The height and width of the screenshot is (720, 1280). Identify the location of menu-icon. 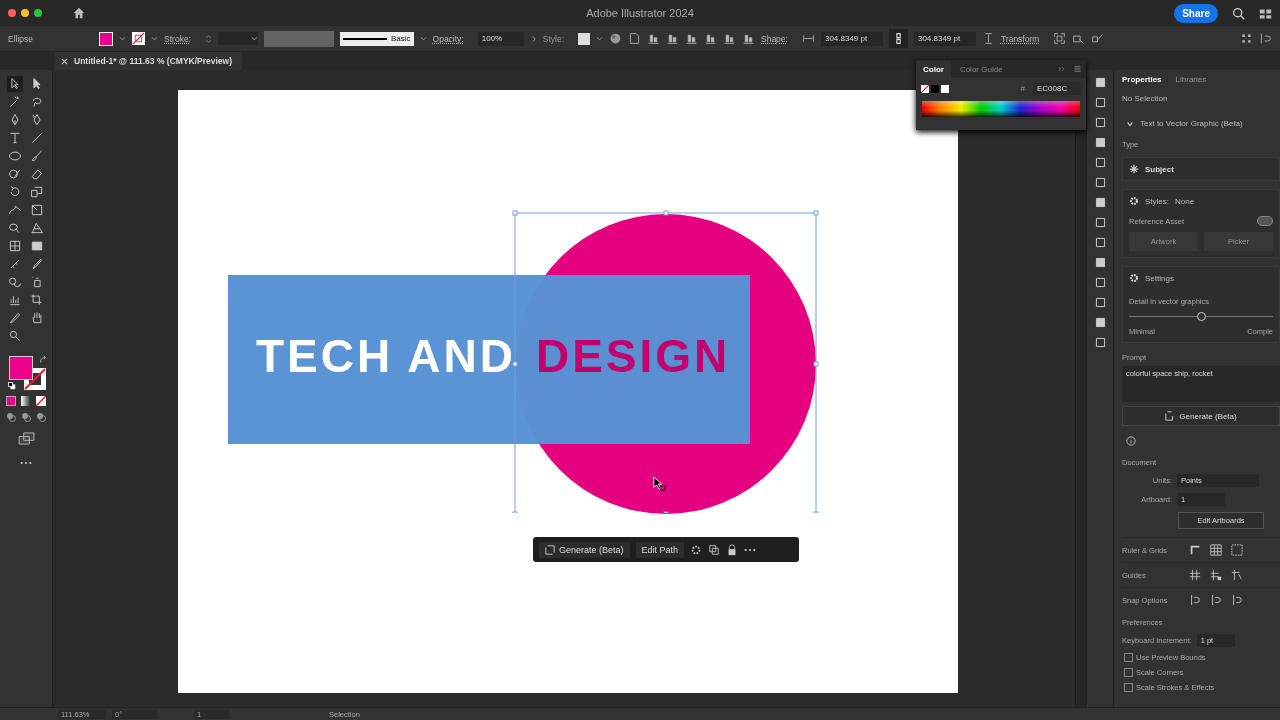
(1077, 69).